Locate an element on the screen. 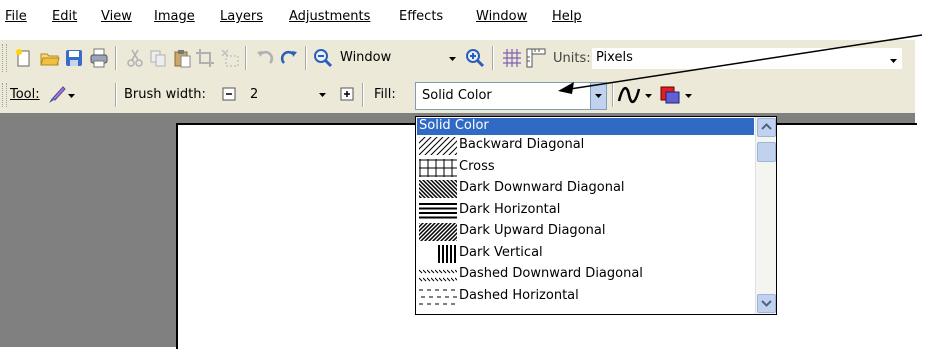 The width and height of the screenshot is (929, 349). menu-effects: Effects is located at coordinates (421, 16).